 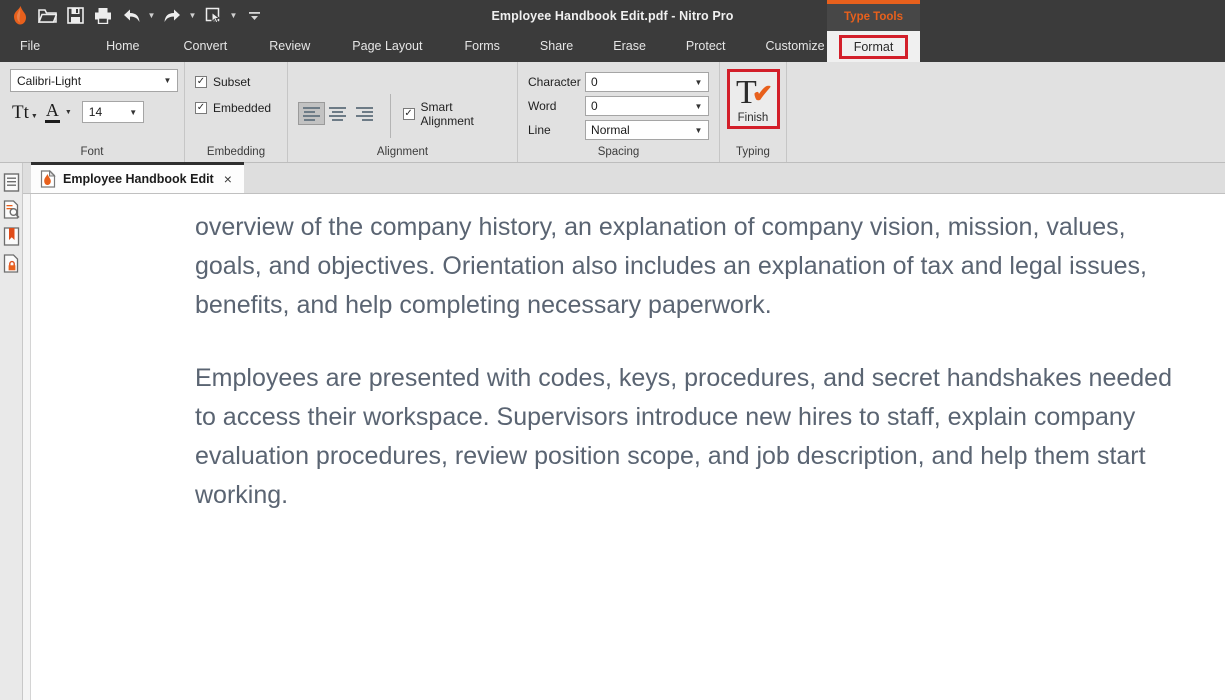 What do you see at coordinates (254, 16) in the screenshot?
I see `customize-toolbar-button` at bounding box center [254, 16].